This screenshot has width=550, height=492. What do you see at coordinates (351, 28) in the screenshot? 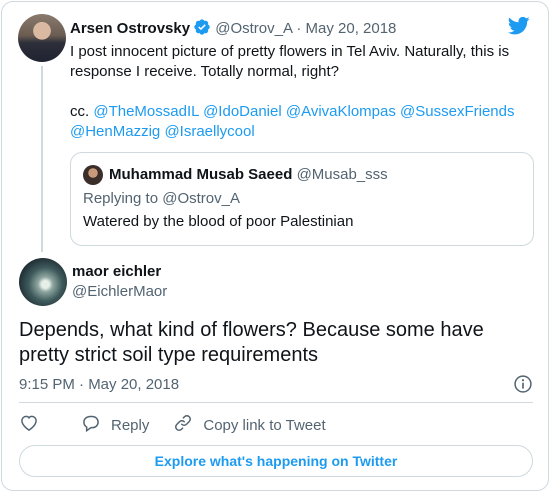
I see `tweet-date: May 20, 2018` at bounding box center [351, 28].